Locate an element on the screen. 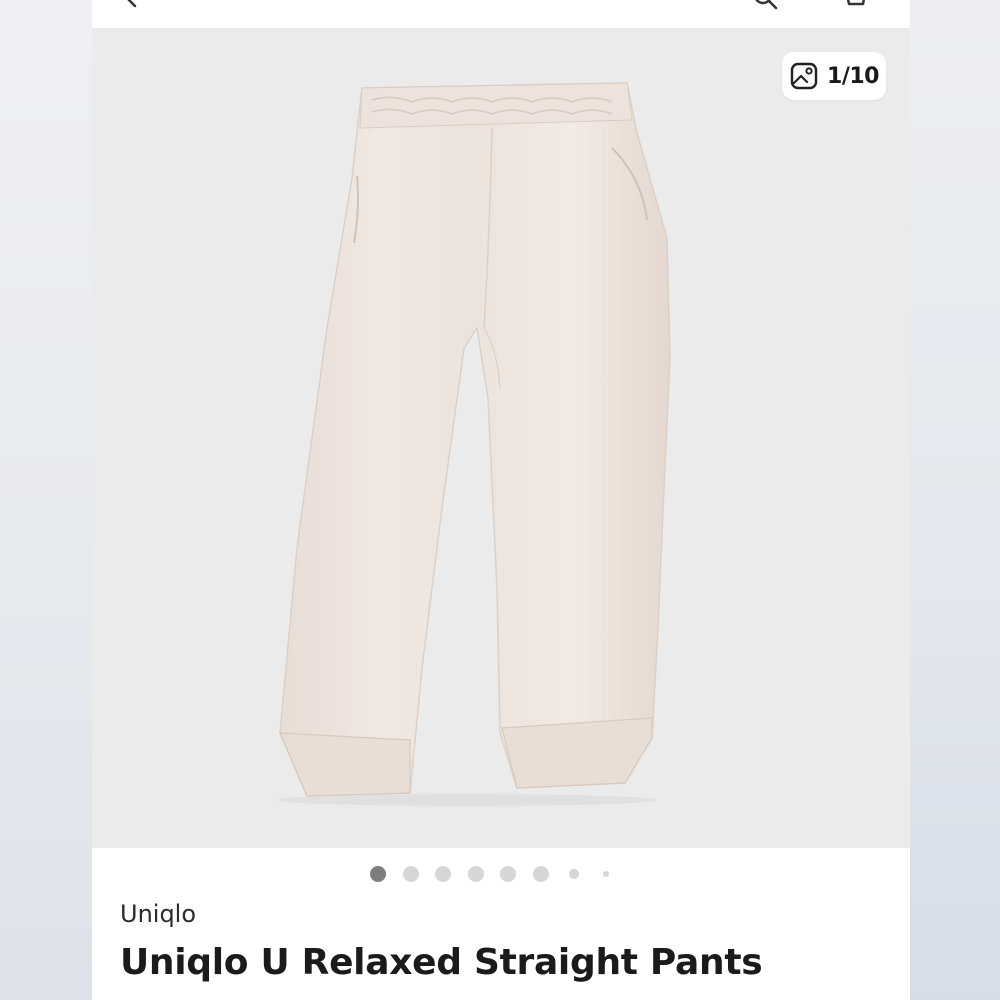  back-icon is located at coordinates (132, 5).